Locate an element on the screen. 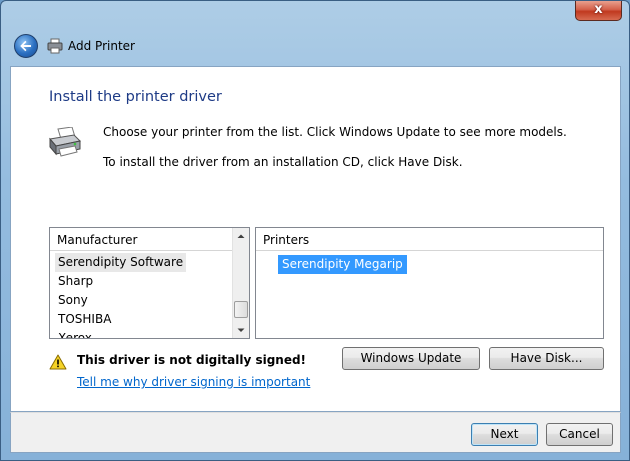 This screenshot has height=461, width=630. cancel-button: Cancel is located at coordinates (579, 434).